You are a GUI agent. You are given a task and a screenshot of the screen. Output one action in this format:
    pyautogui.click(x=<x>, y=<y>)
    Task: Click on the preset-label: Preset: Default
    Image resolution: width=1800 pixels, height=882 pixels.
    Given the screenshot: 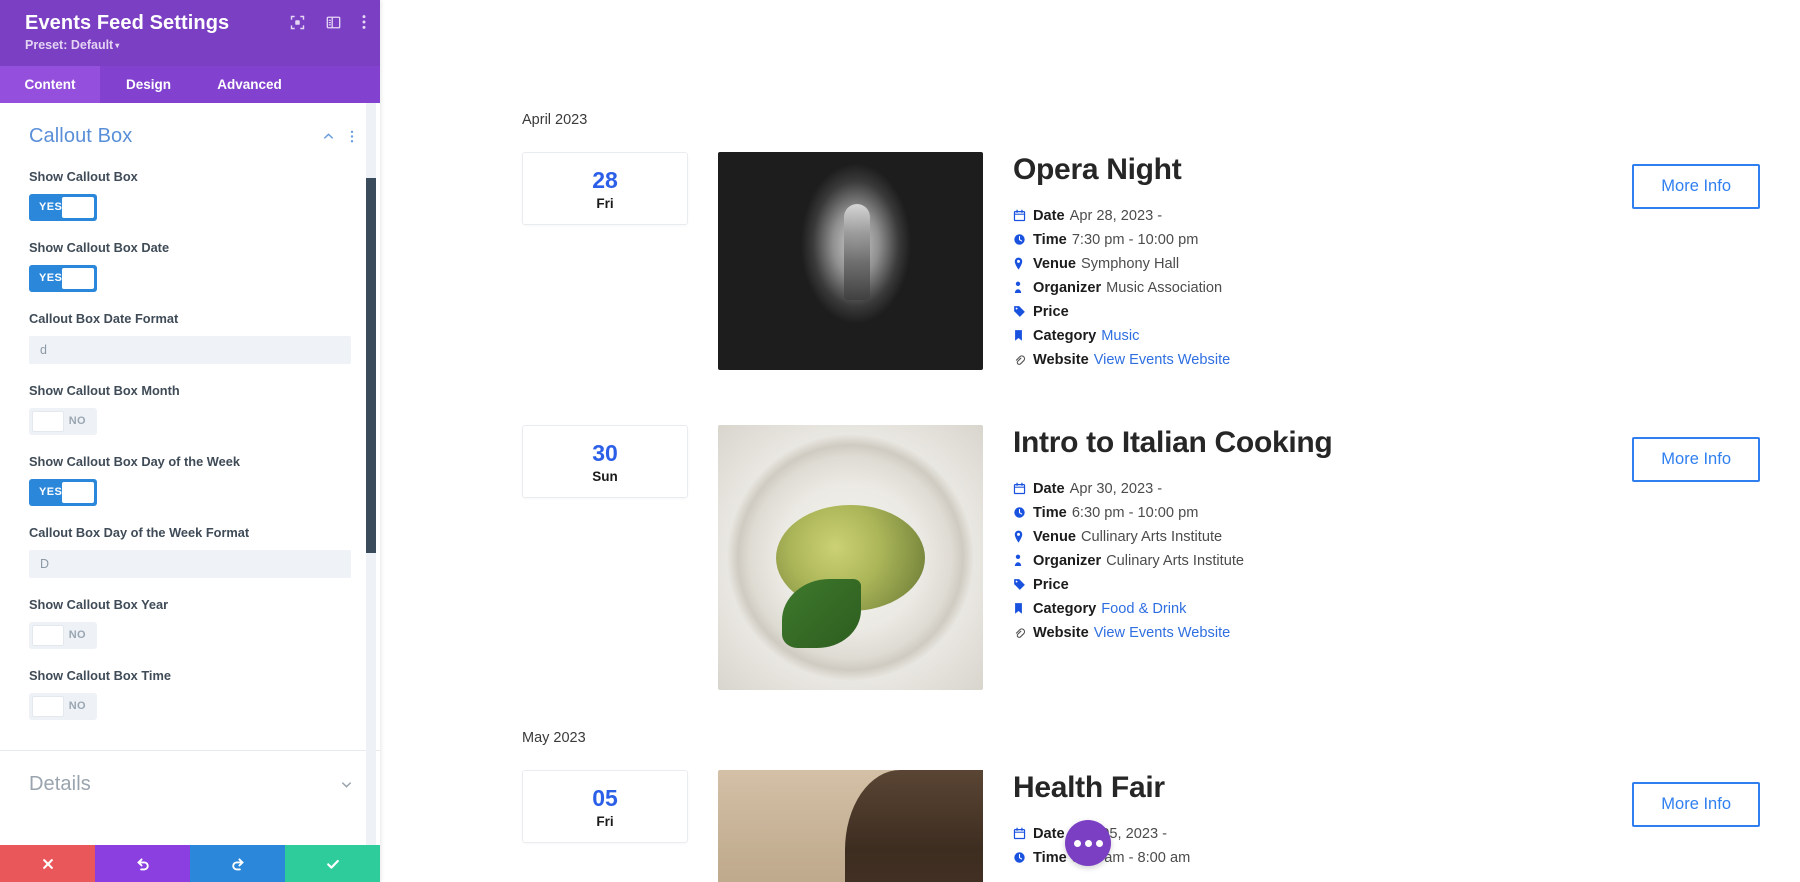 What is the action you would take?
    pyautogui.click(x=69, y=45)
    